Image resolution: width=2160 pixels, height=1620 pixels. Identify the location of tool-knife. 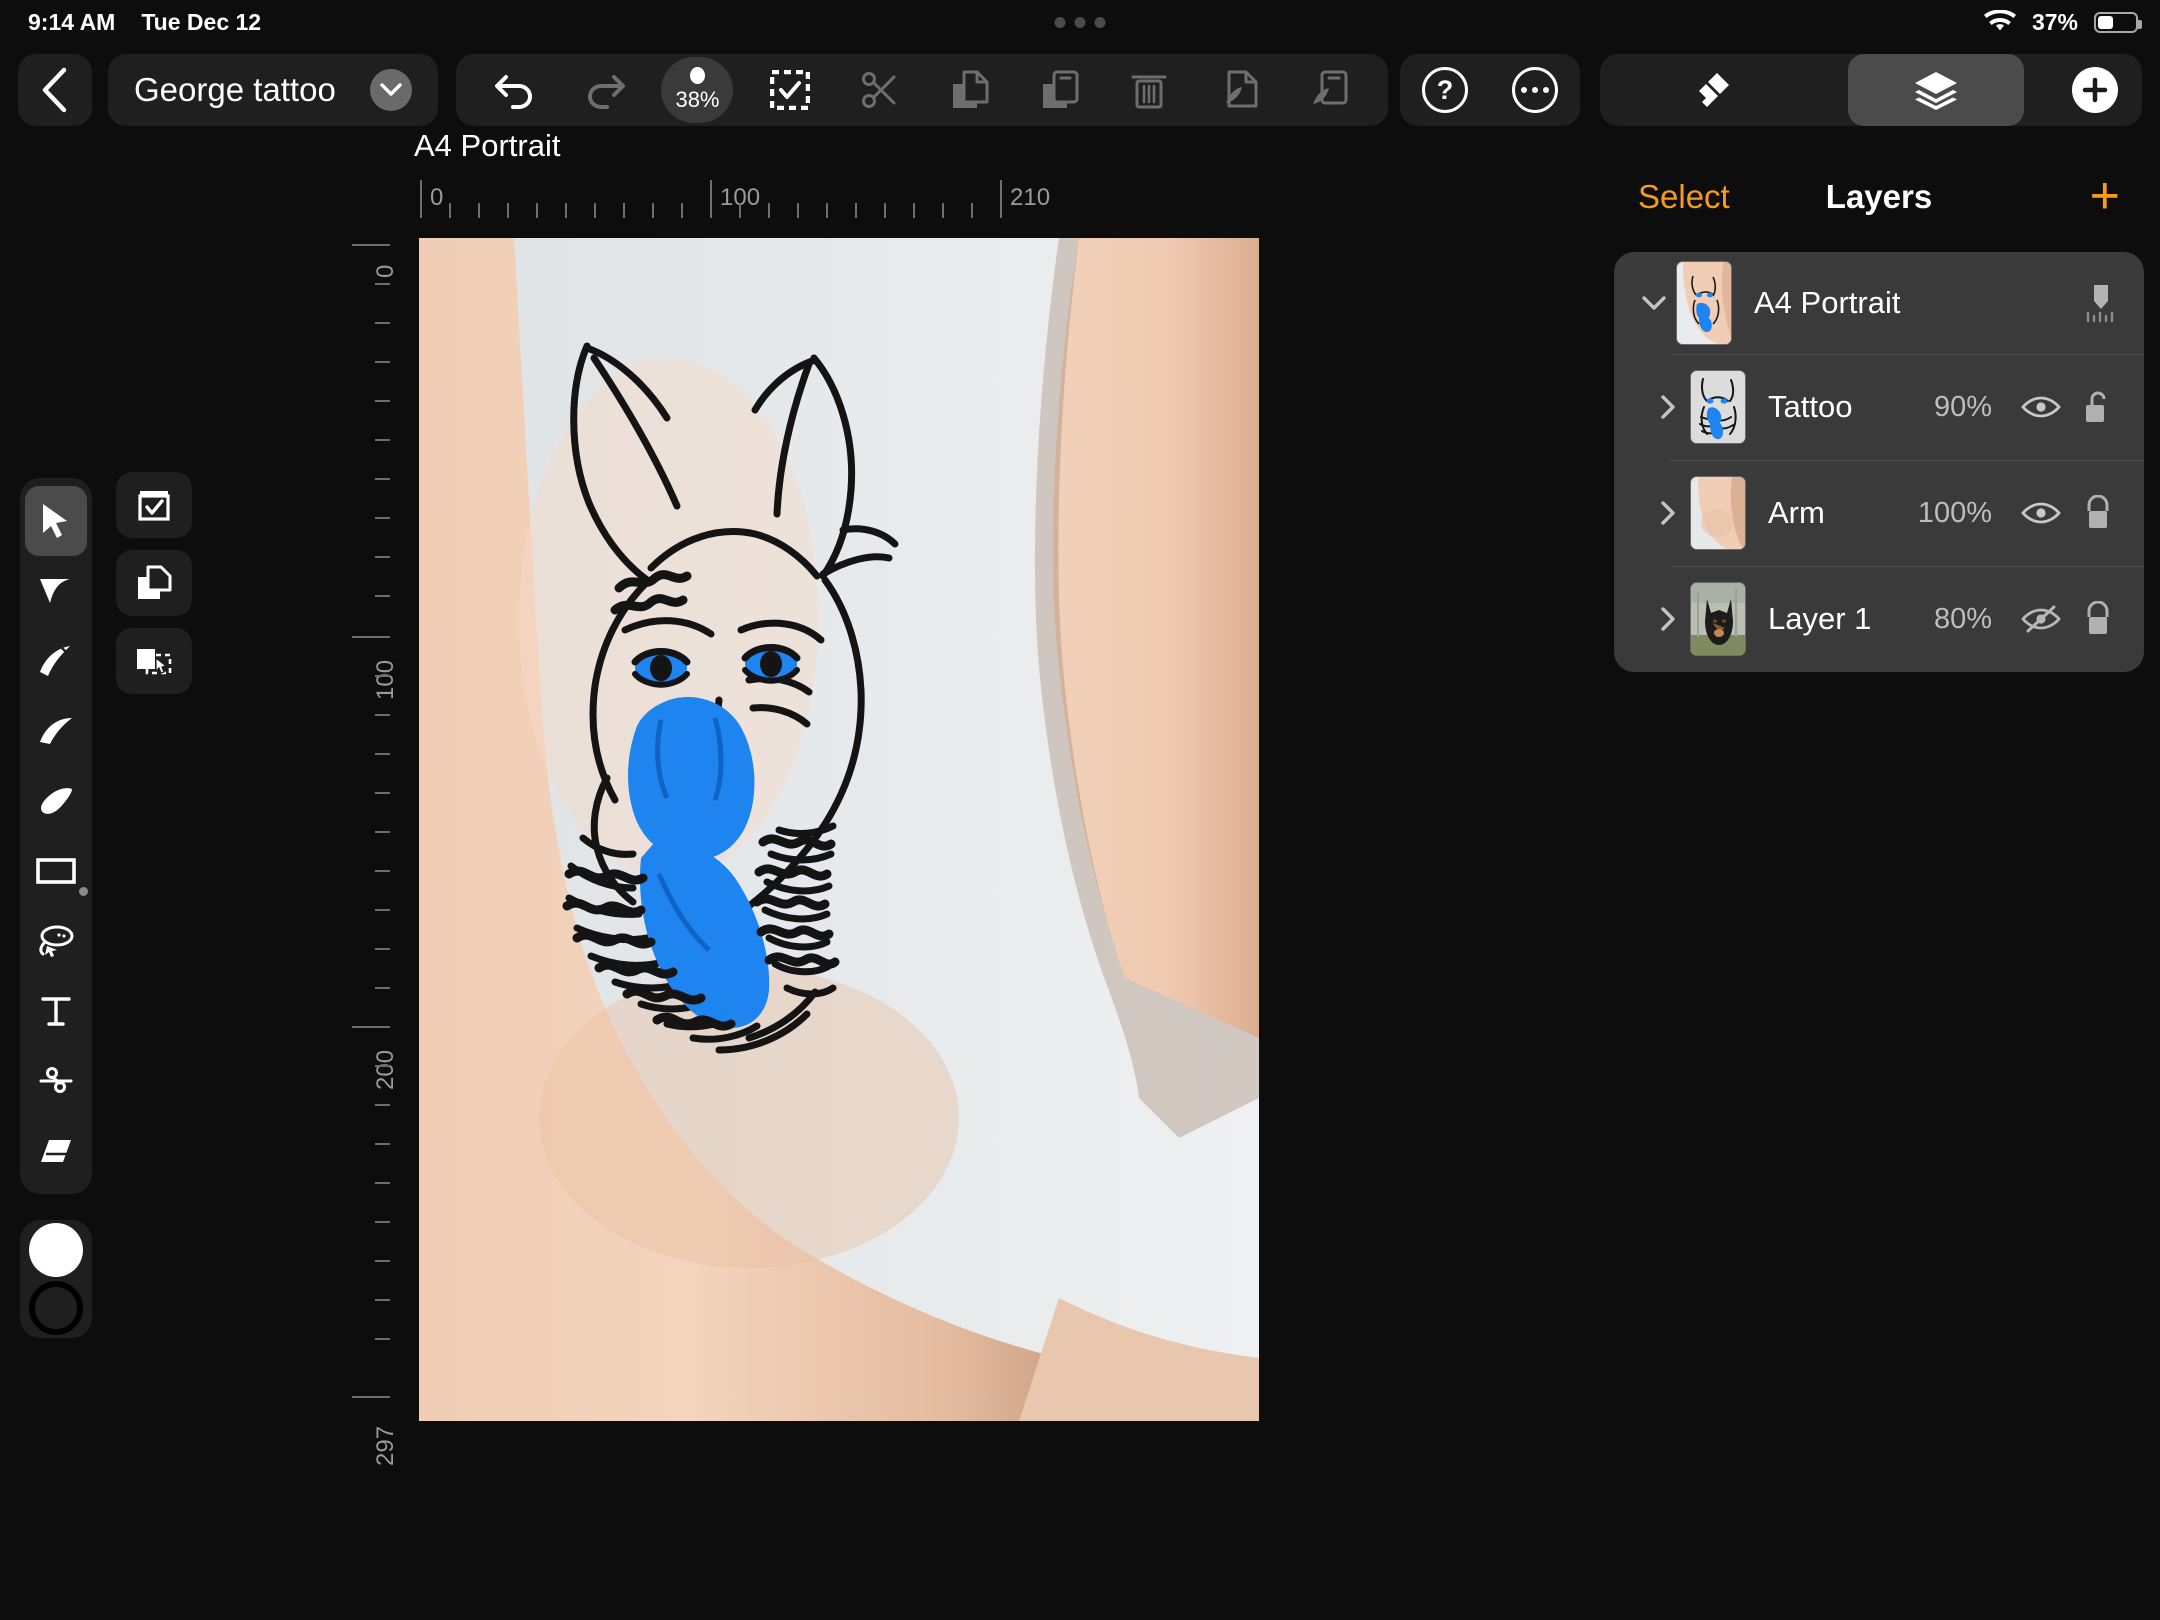
(56, 1081).